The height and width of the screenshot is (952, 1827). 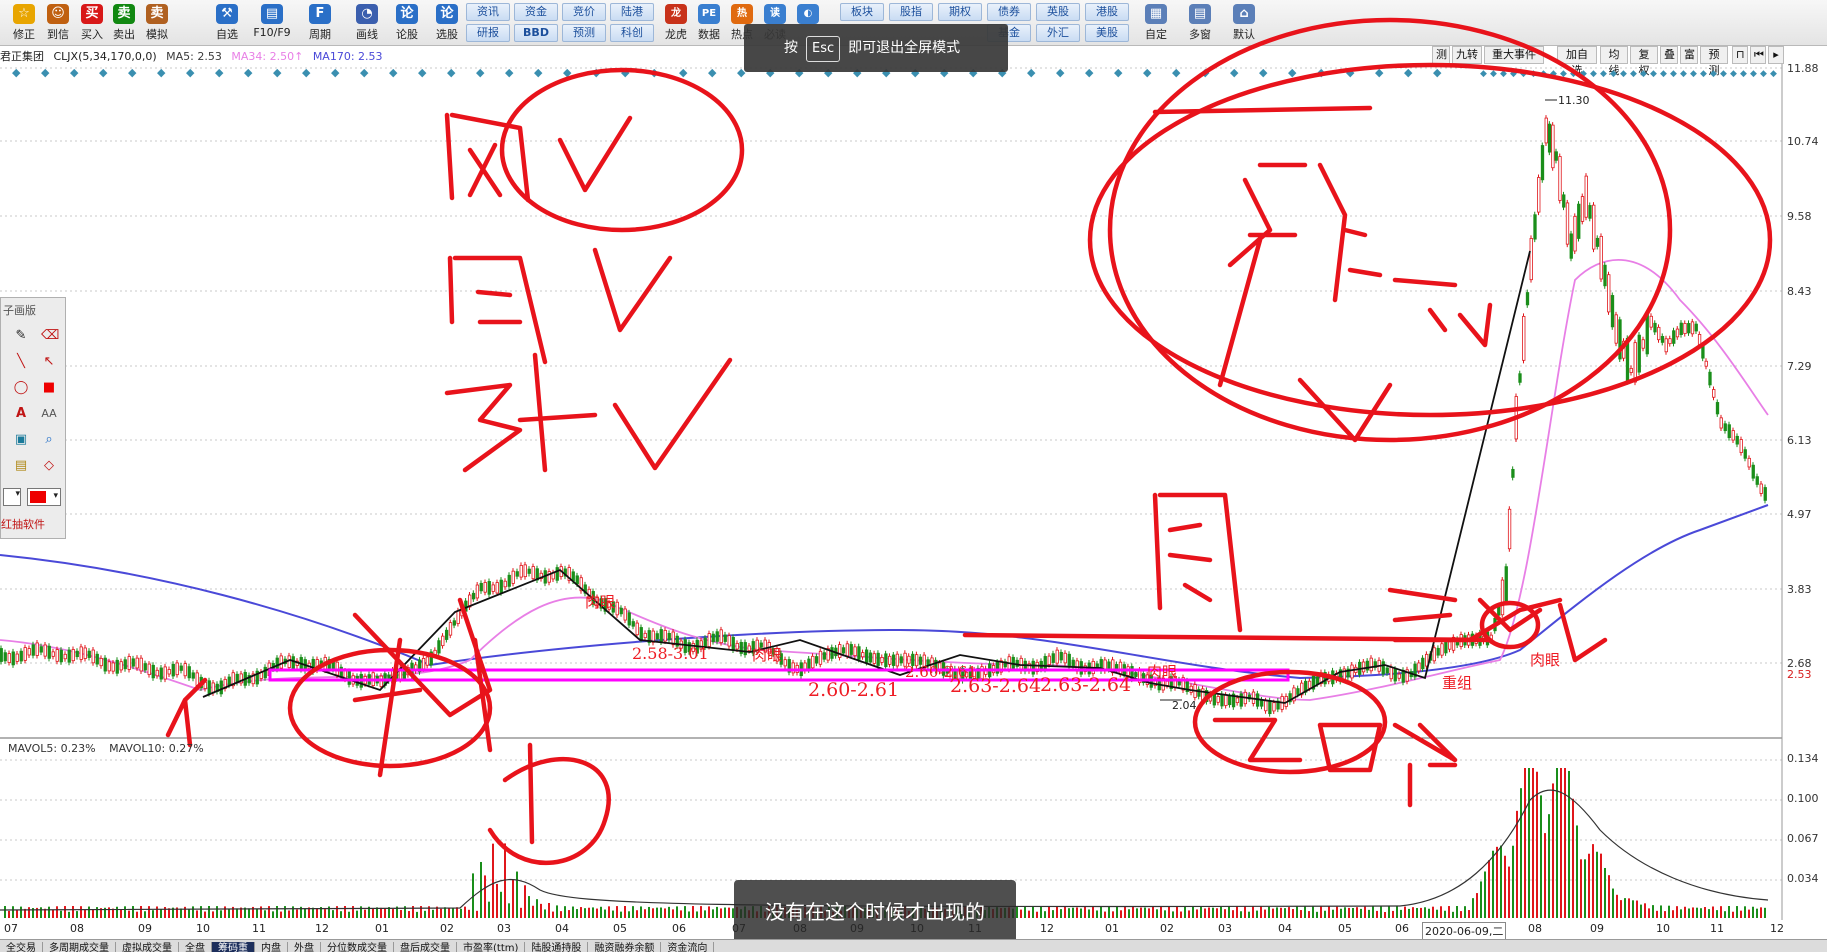 What do you see at coordinates (49, 362) in the screenshot?
I see `arrow-tool-icon: ↖` at bounding box center [49, 362].